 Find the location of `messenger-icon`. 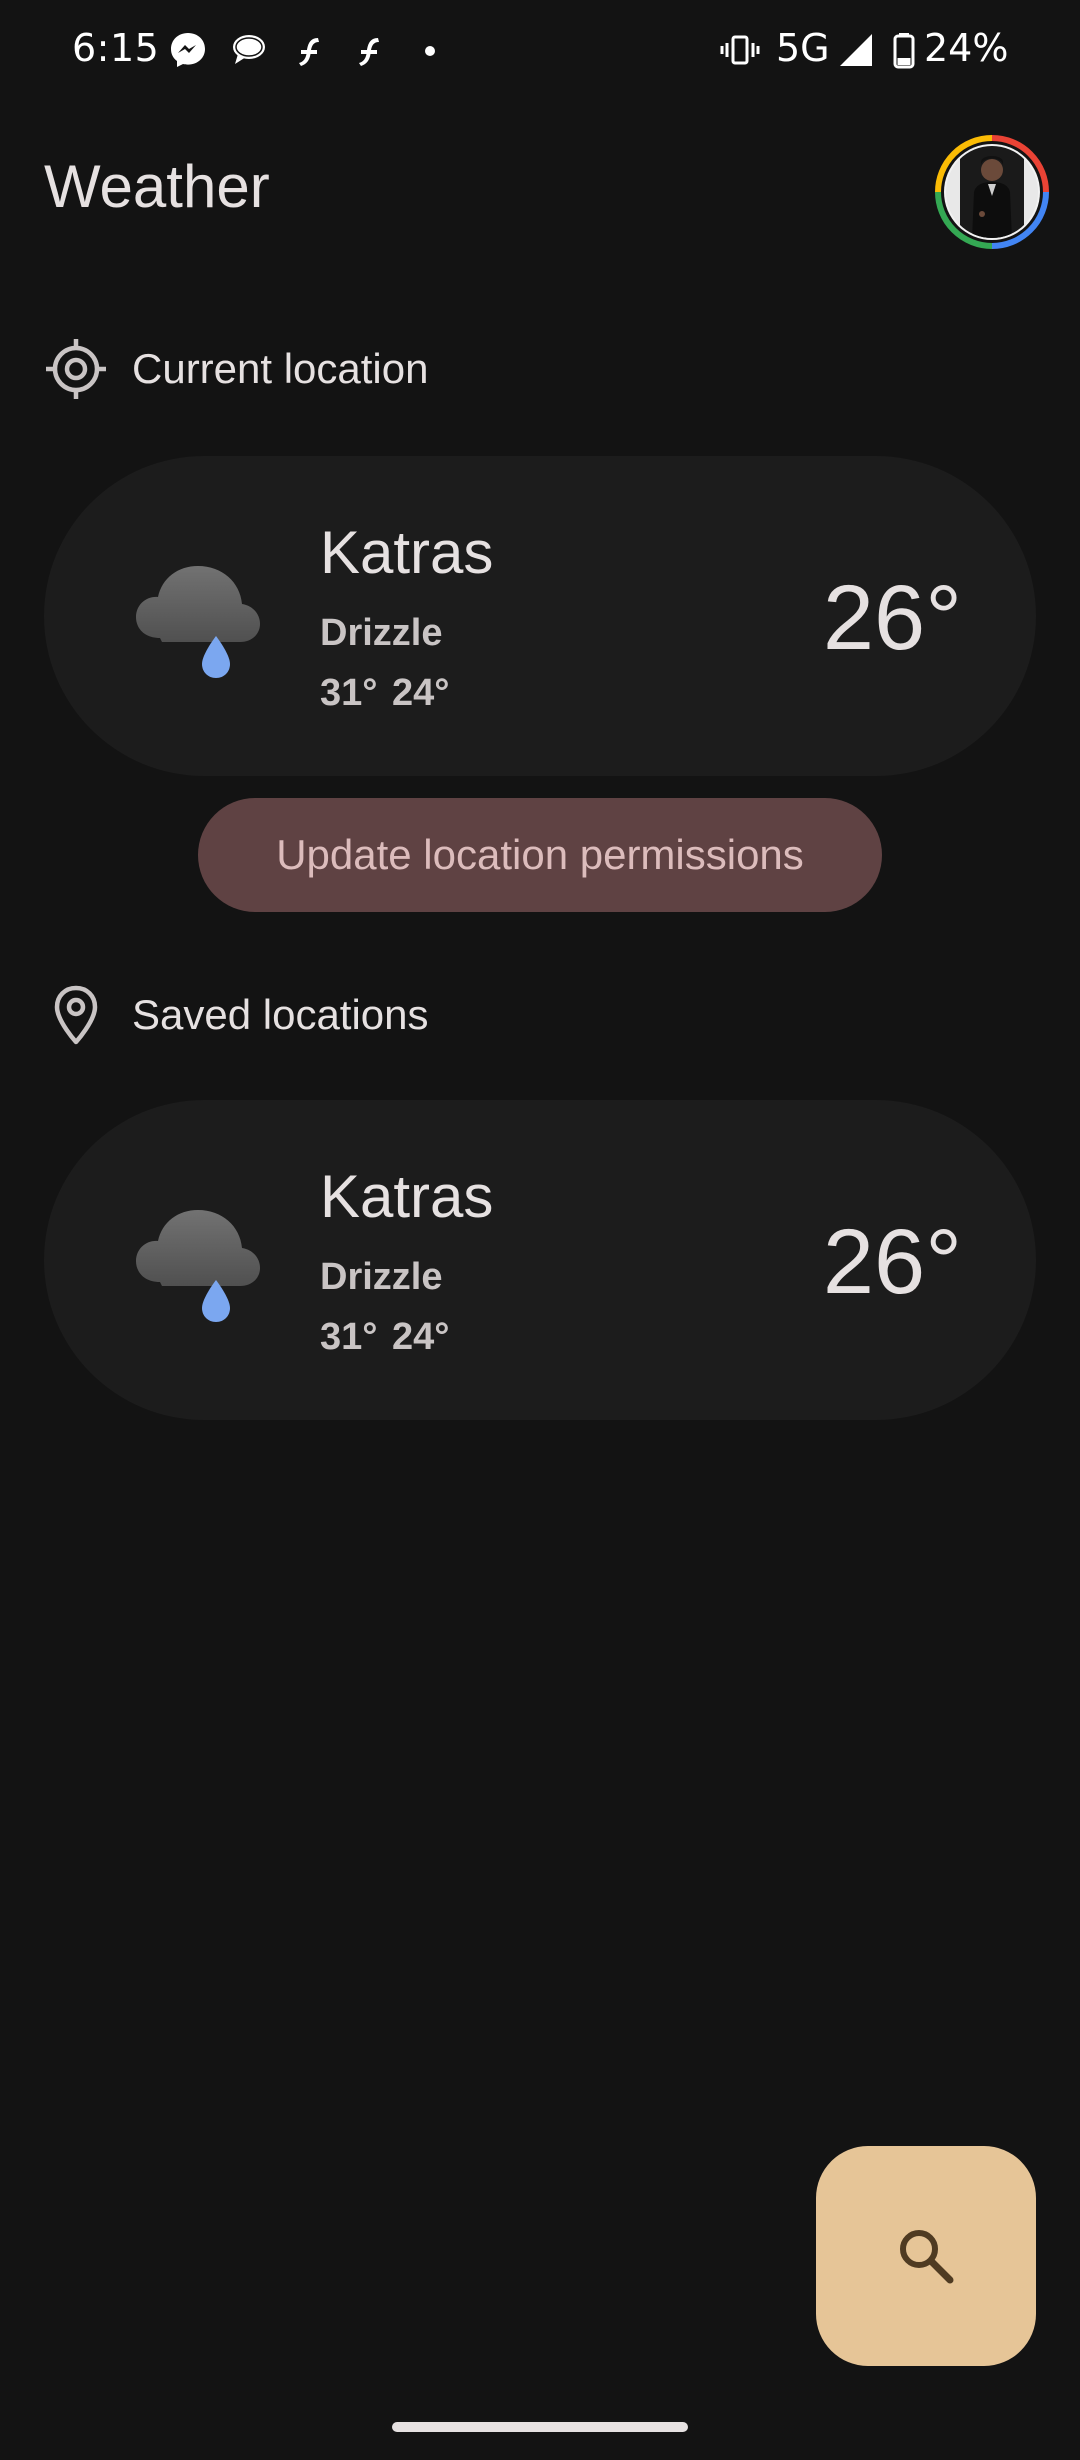

messenger-icon is located at coordinates (188, 50).